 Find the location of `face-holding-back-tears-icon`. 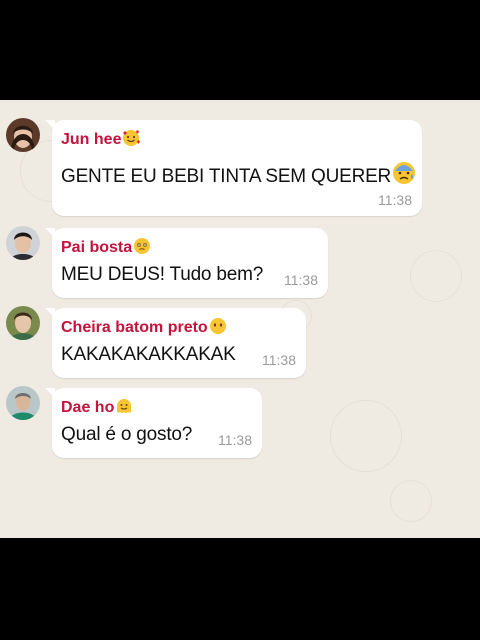

face-holding-back-tears-icon is located at coordinates (142, 248).